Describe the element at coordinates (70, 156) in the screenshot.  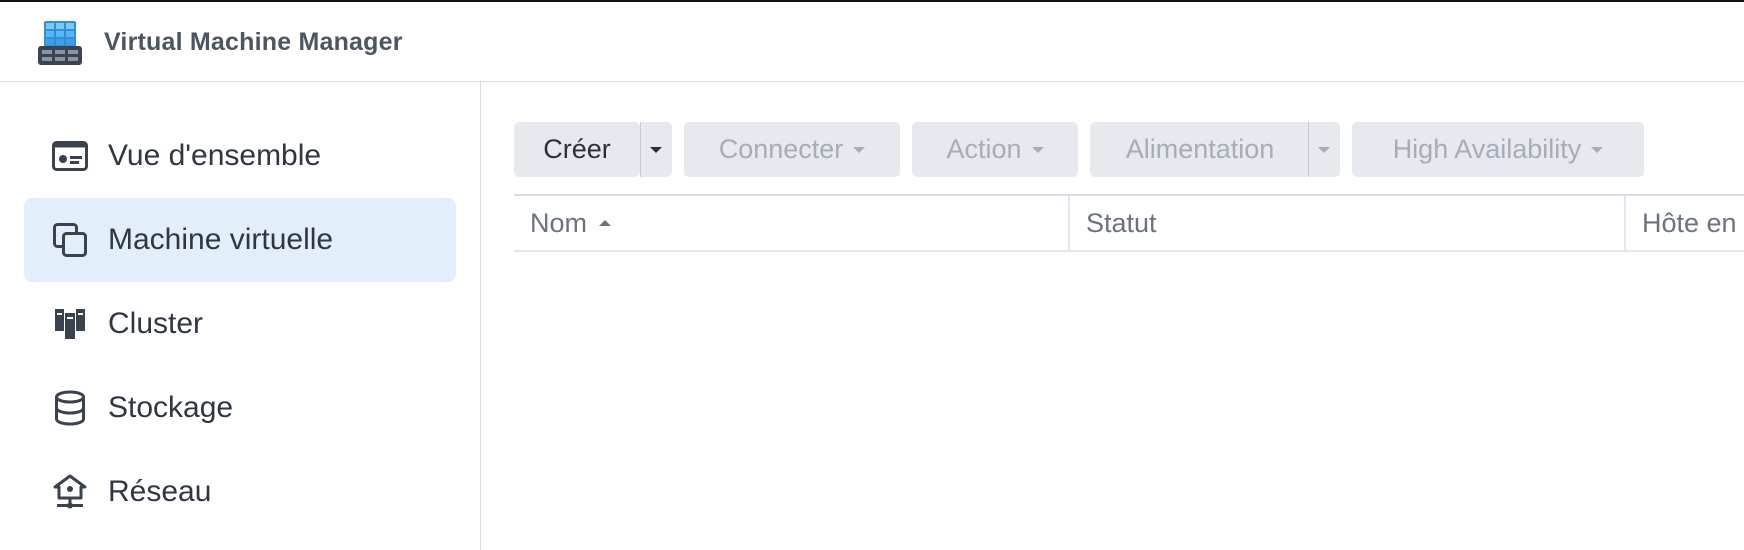
I see `overview-icon` at that location.